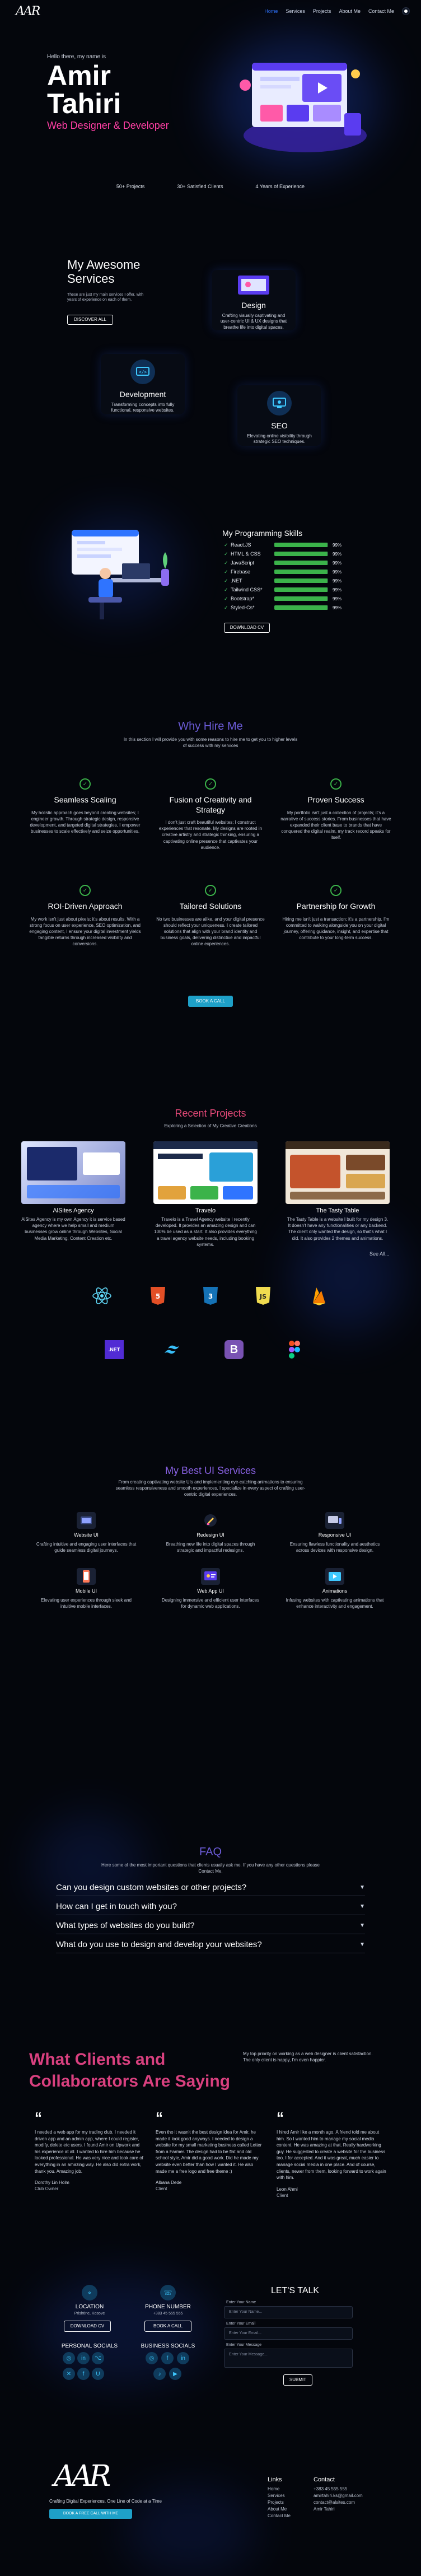 This screenshot has height=2576, width=421. What do you see at coordinates (279, 426) in the screenshot?
I see `service-card-title: SEO` at bounding box center [279, 426].